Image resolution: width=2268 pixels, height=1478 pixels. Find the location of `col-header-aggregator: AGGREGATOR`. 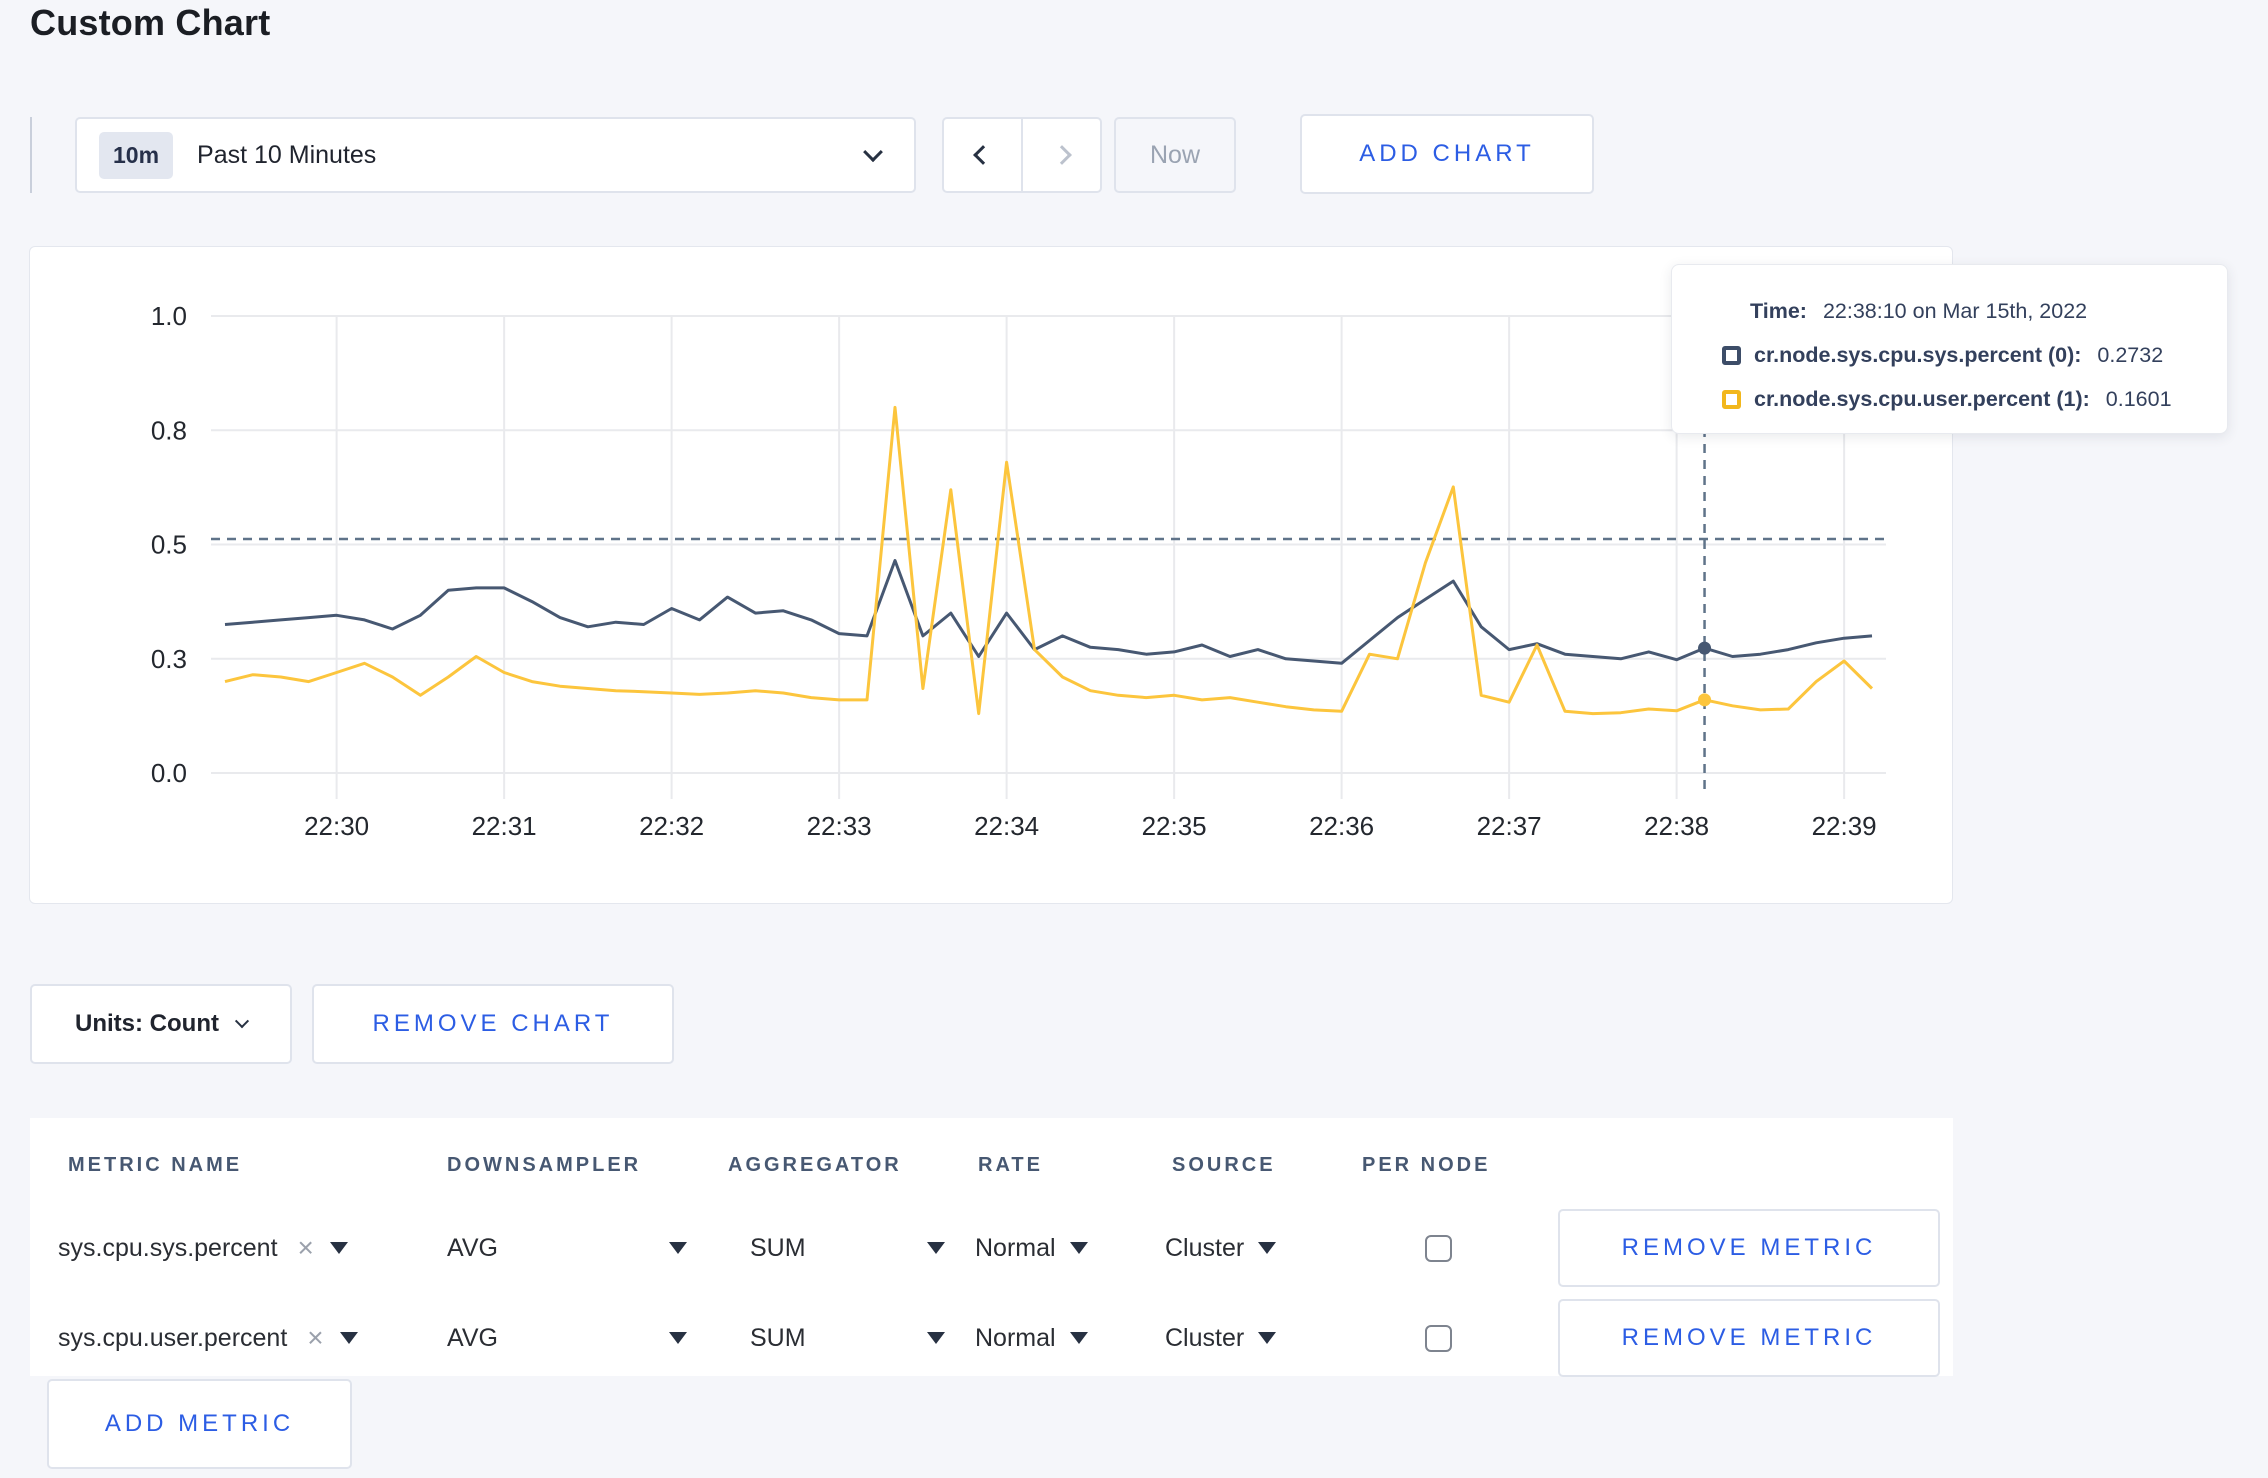

col-header-aggregator: AGGREGATOR is located at coordinates (815, 1165).